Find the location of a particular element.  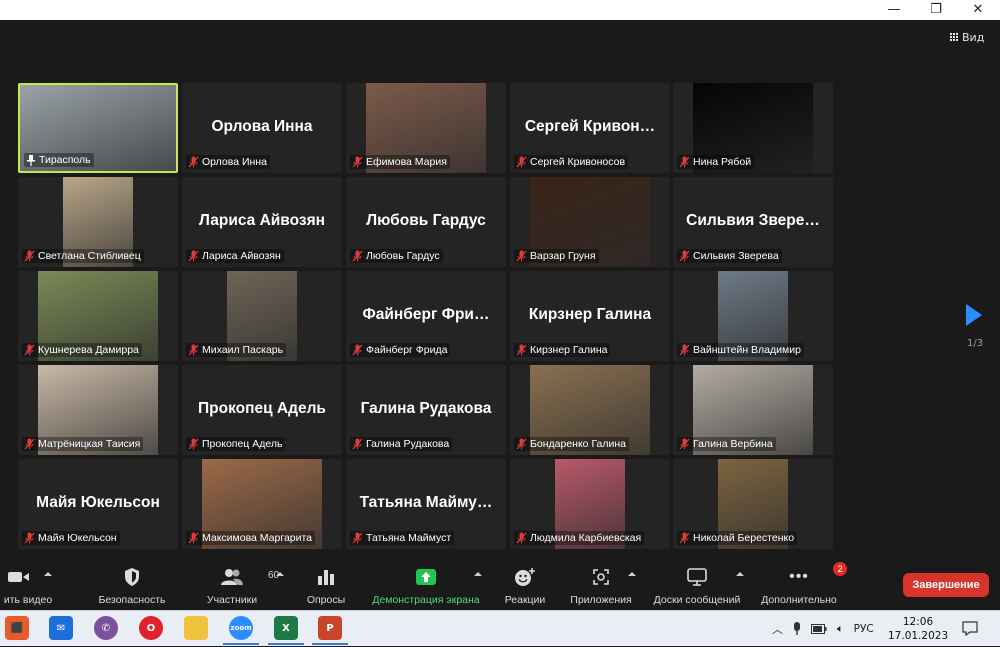

view-label: Вид is located at coordinates (973, 37).